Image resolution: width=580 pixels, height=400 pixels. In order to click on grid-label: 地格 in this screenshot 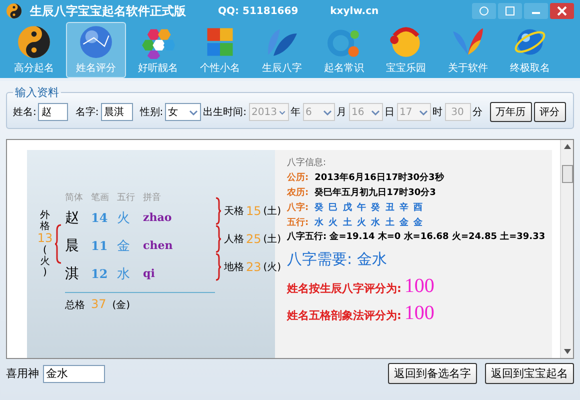, I will do `click(234, 267)`.